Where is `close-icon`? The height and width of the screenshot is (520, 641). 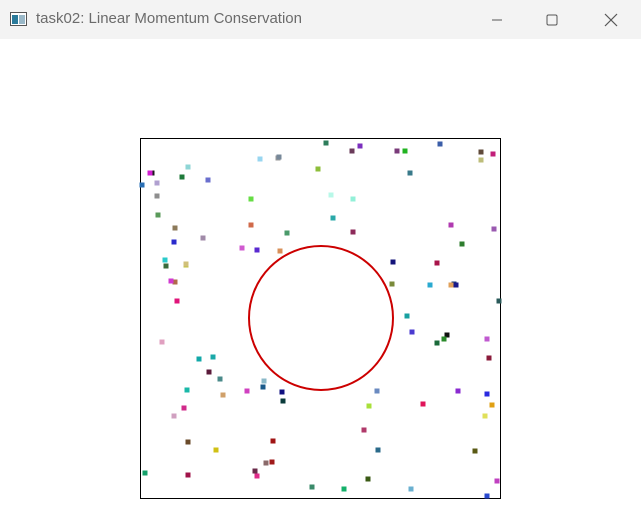 close-icon is located at coordinates (611, 19).